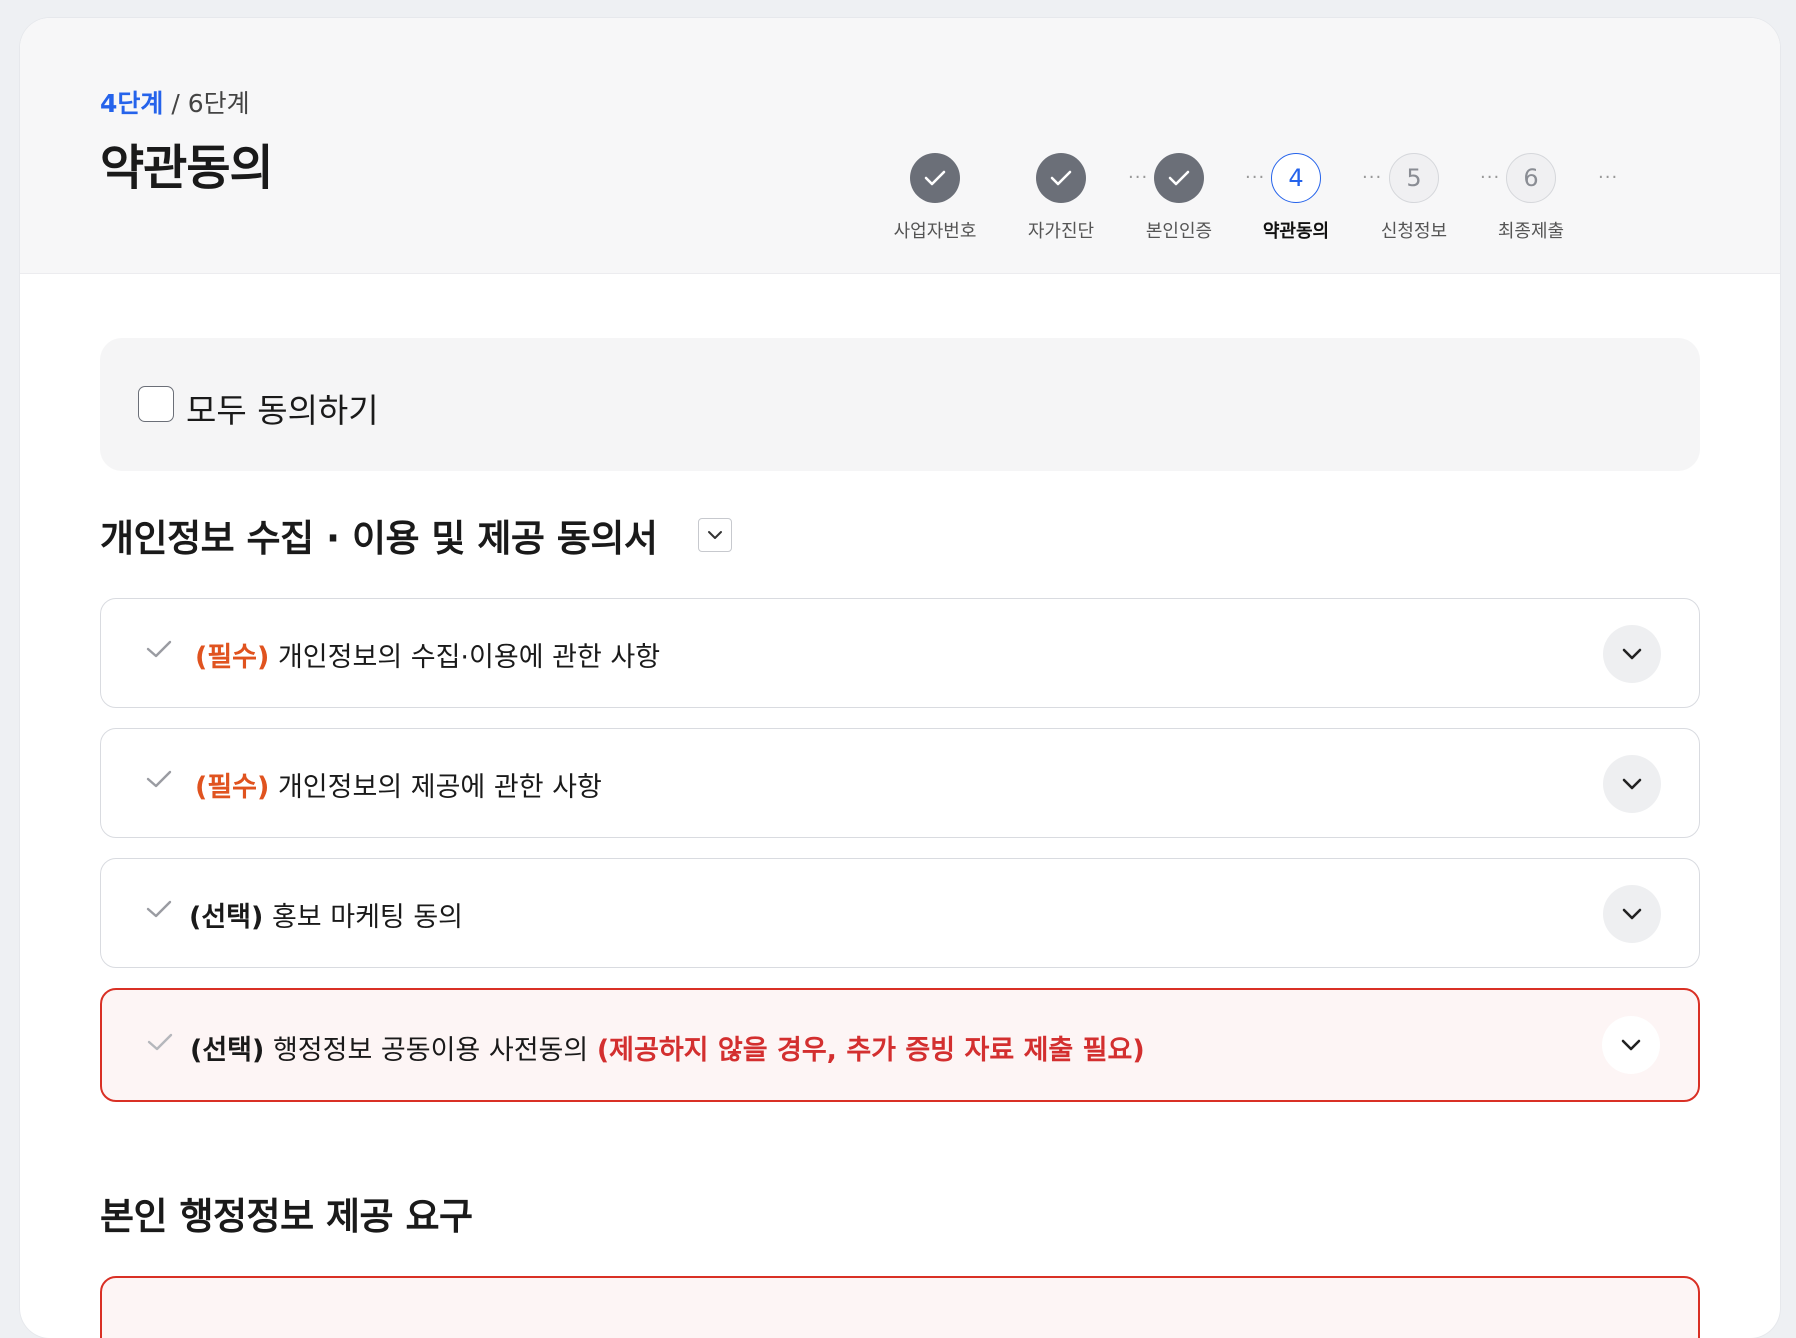 The image size is (1796, 1338). I want to click on step-6-label: 최종제출, so click(1531, 231).